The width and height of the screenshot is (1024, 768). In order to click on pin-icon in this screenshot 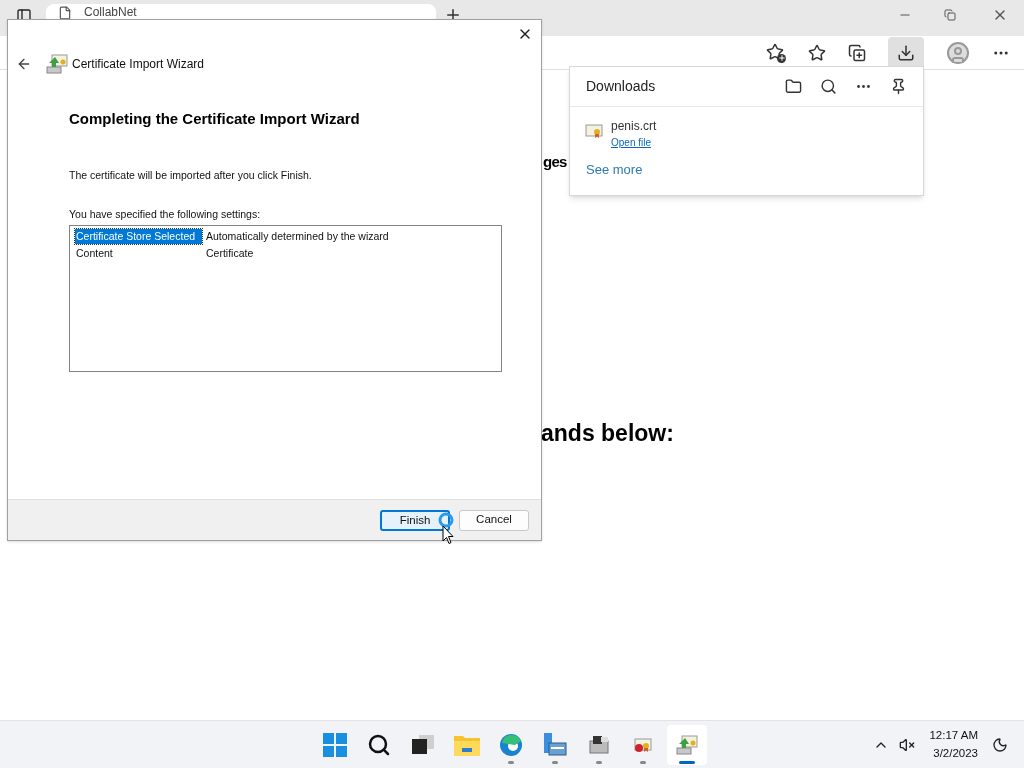, I will do `click(898, 86)`.